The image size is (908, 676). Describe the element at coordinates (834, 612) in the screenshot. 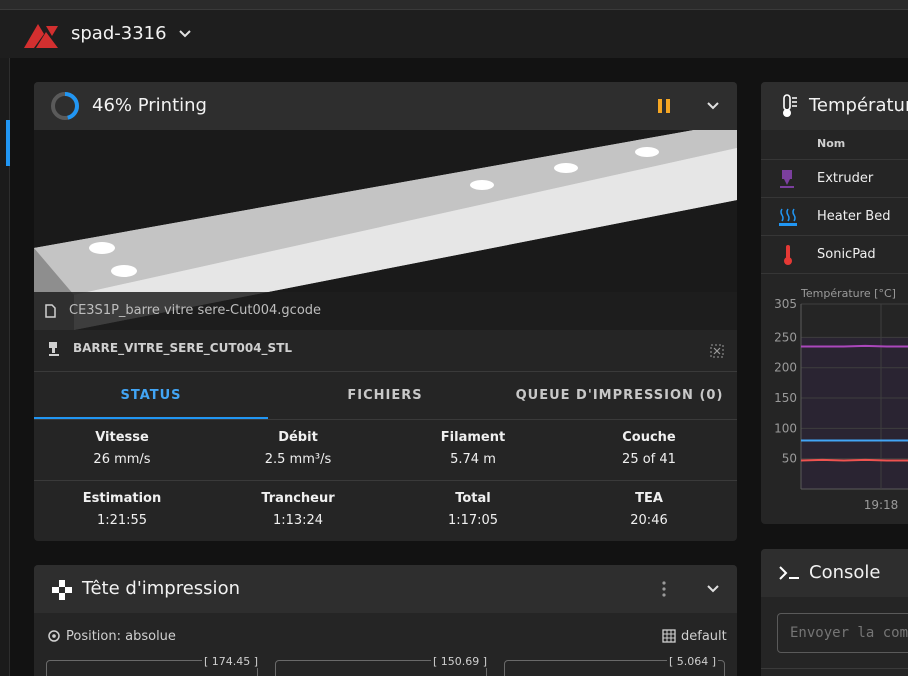

I see `console-card: Console` at that location.